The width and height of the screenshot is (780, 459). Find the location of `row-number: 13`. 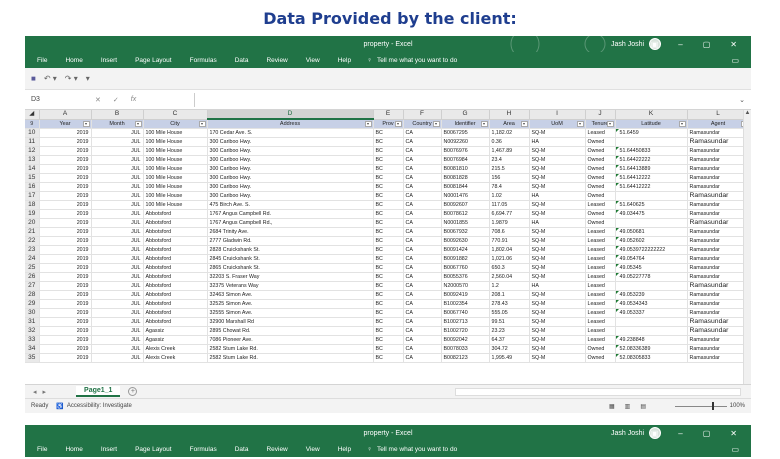

row-number: 13 is located at coordinates (32, 160).